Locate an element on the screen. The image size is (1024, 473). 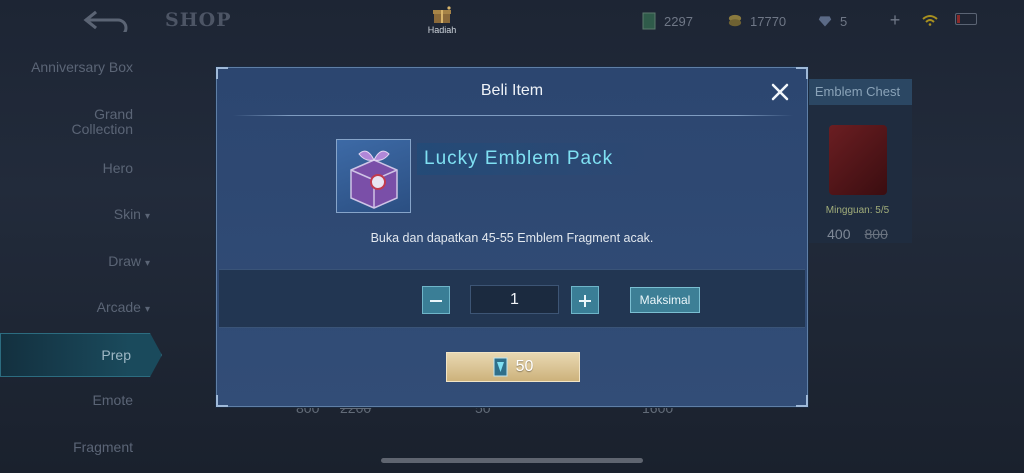
sidebar-item-anniversary-box: Anniversary Box is located at coordinates (73, 67).